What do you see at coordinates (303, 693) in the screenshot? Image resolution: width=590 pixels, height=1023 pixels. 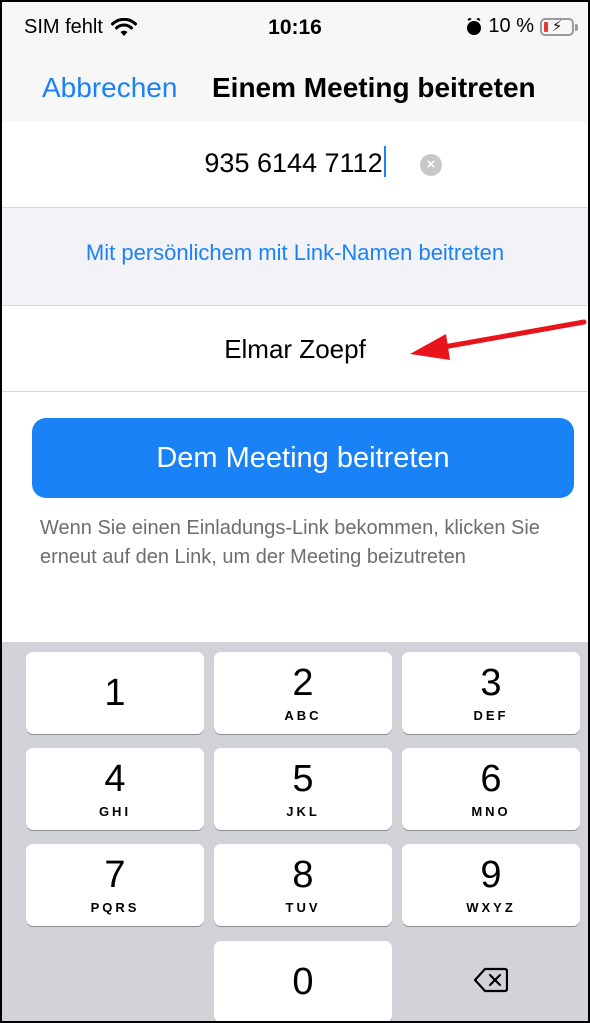 I see `key-2: 2 ABC` at bounding box center [303, 693].